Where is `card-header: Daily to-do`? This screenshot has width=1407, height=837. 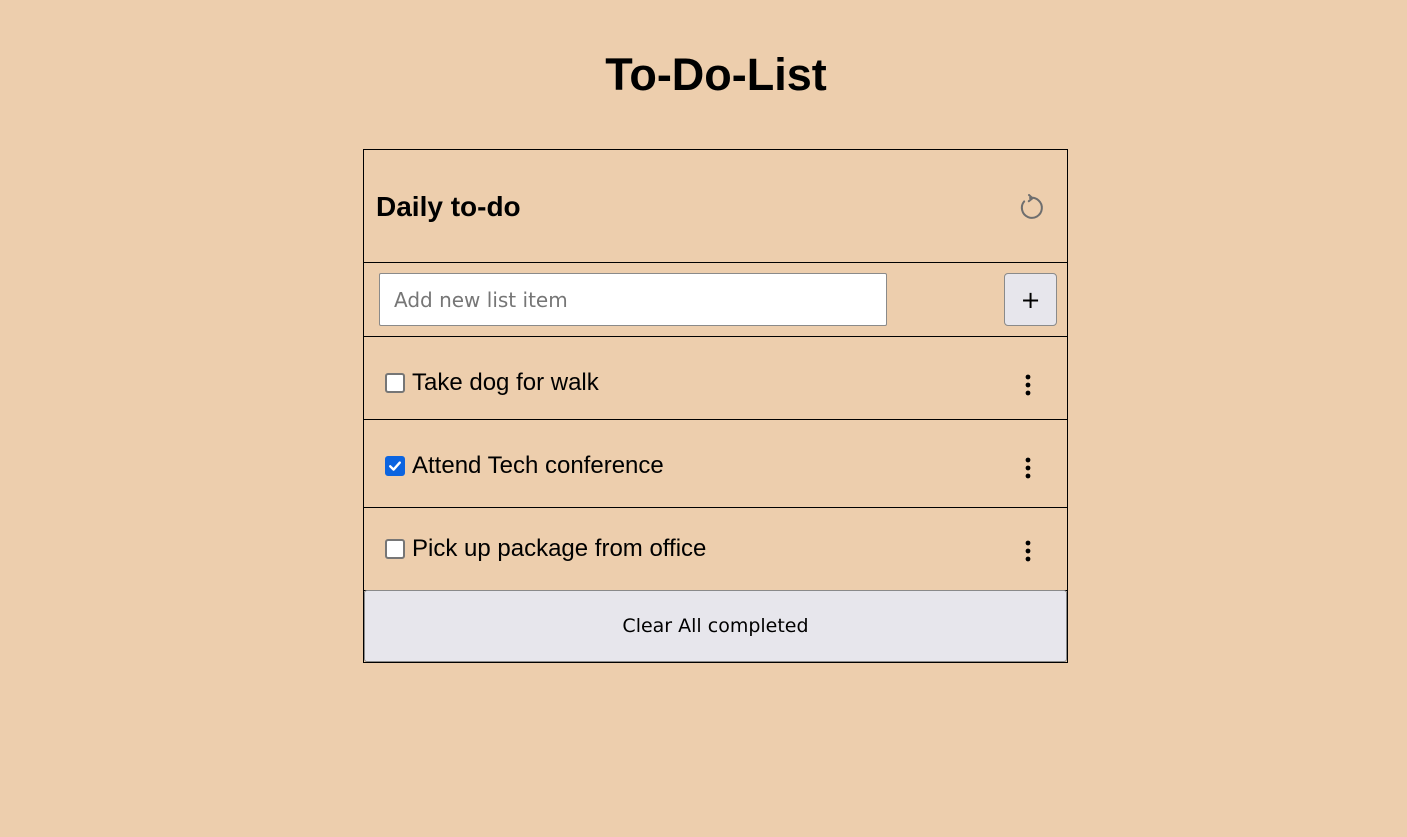 card-header: Daily to-do is located at coordinates (715, 206).